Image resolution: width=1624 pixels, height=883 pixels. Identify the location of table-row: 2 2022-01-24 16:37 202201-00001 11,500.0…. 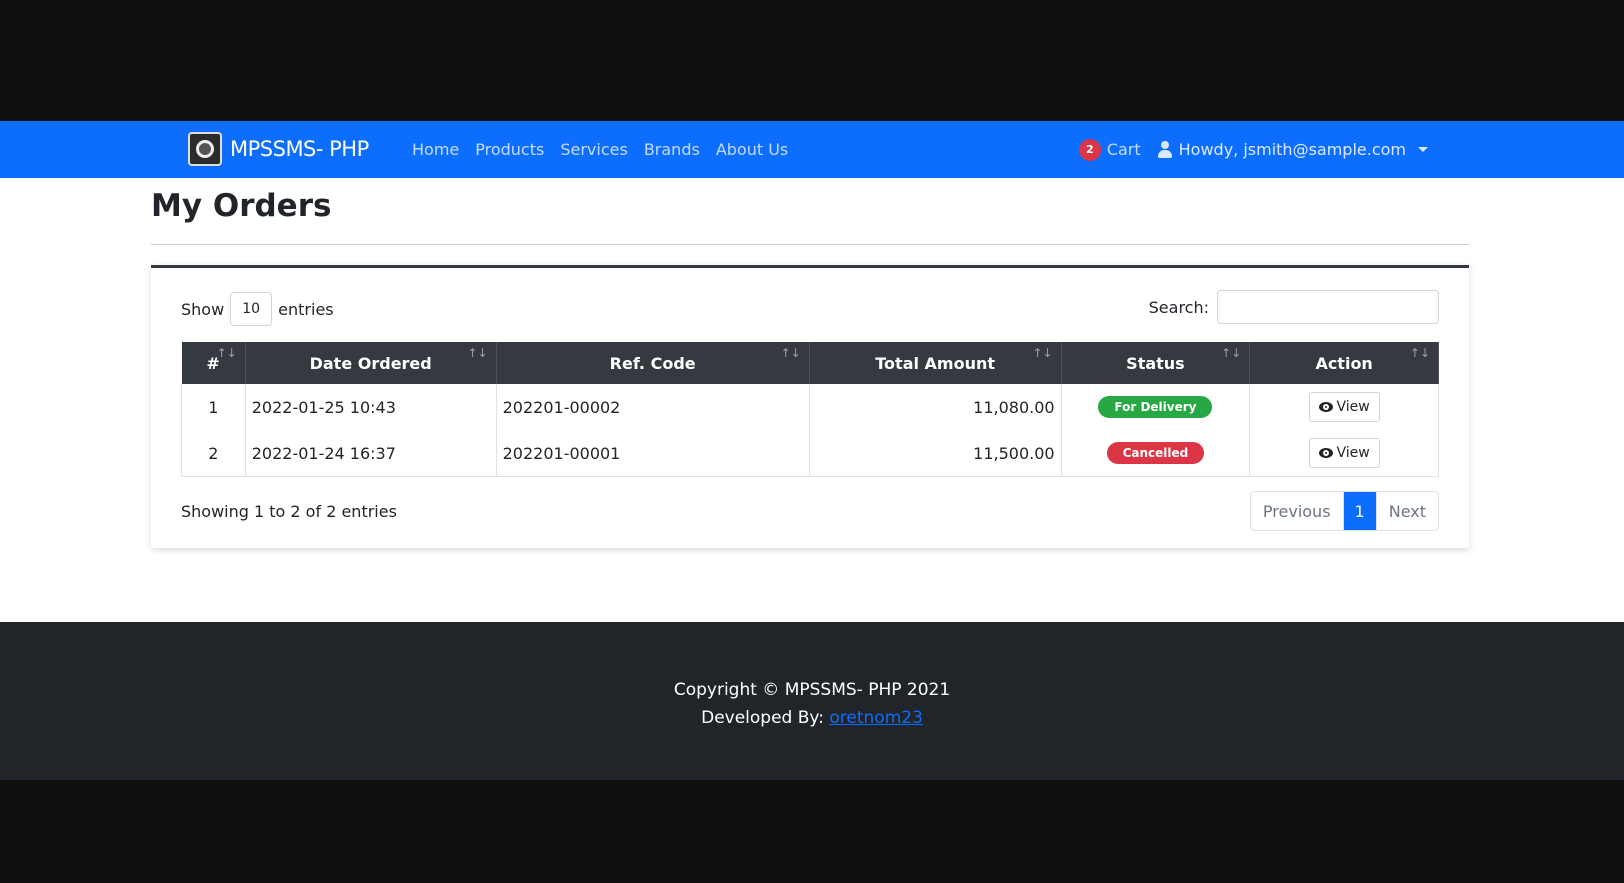
(810, 453).